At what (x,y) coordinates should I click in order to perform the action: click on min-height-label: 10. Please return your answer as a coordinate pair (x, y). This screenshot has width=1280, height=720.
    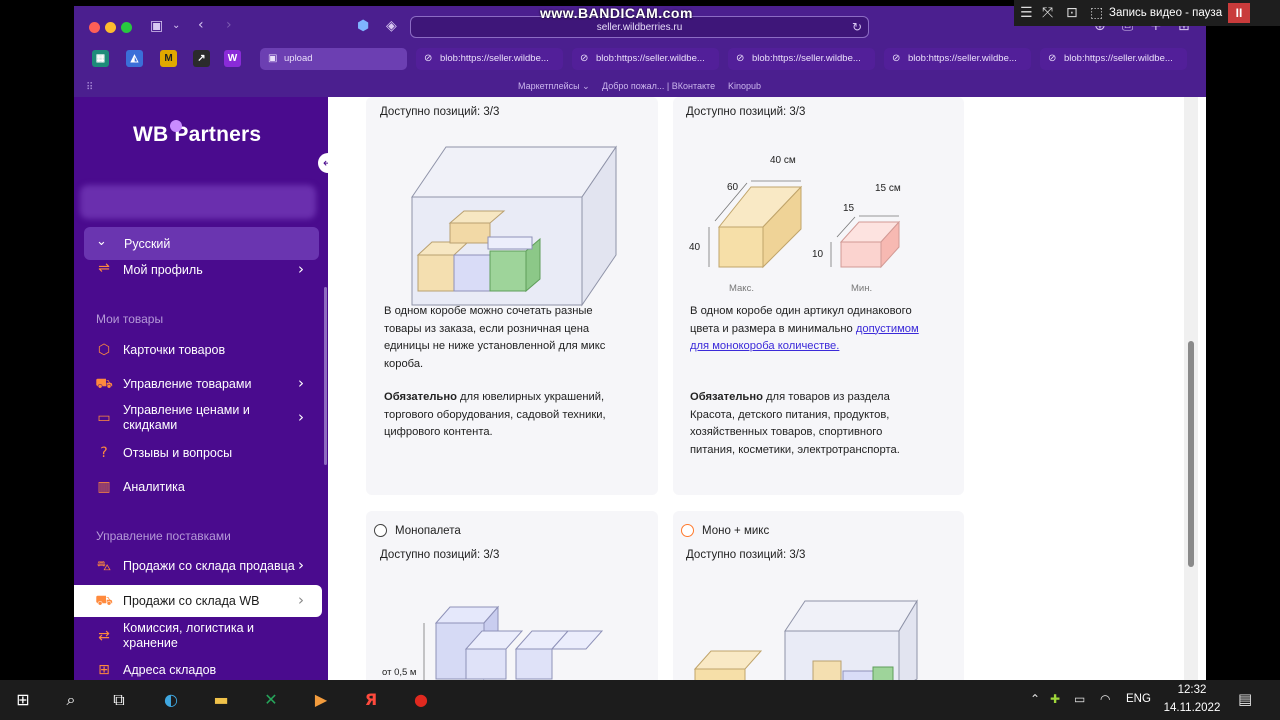
    Looking at the image, I should click on (818, 254).